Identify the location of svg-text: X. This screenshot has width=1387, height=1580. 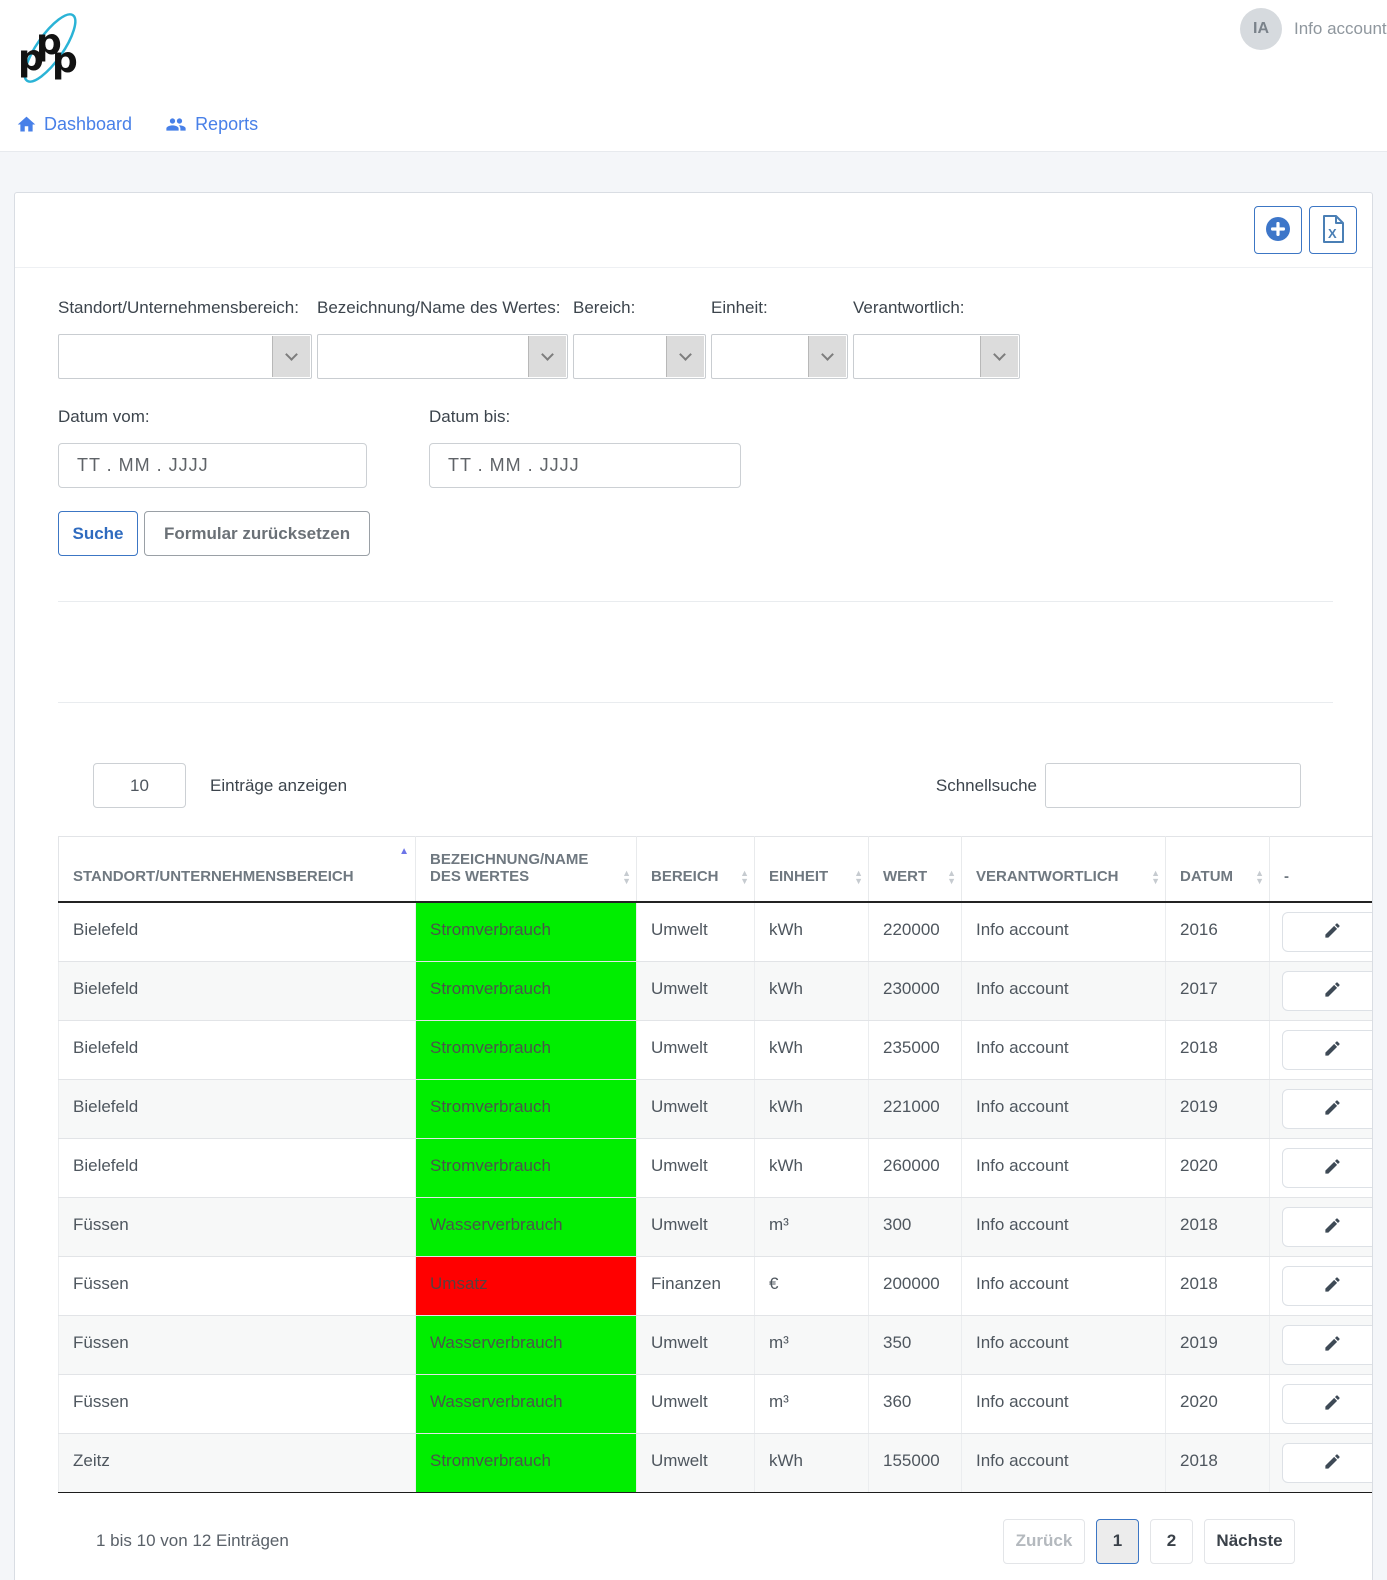
(1332, 233).